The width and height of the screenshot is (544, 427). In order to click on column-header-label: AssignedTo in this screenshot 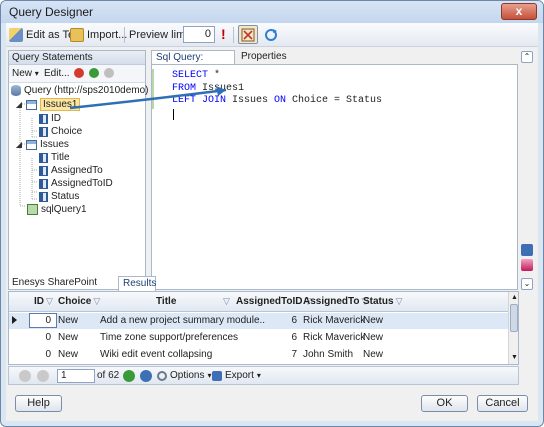, I will do `click(331, 301)`.